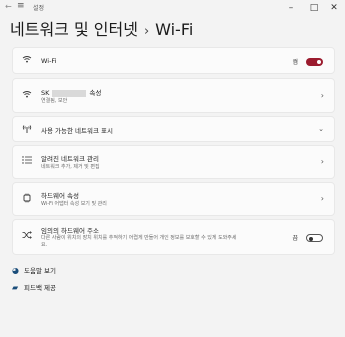  I want to click on feedback-icon: ▰, so click(15, 287).